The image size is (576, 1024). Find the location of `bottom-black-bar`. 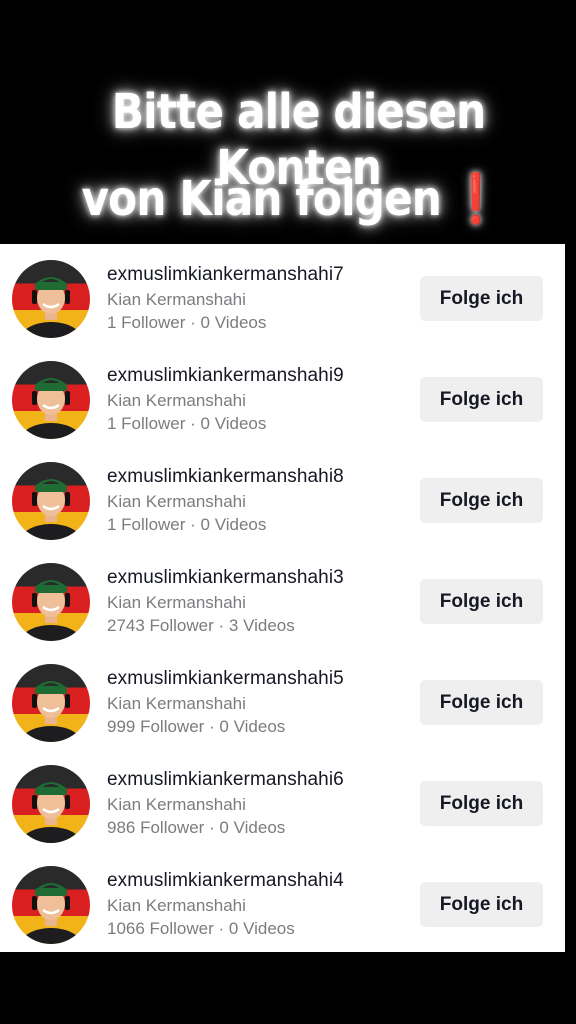

bottom-black-bar is located at coordinates (288, 988).